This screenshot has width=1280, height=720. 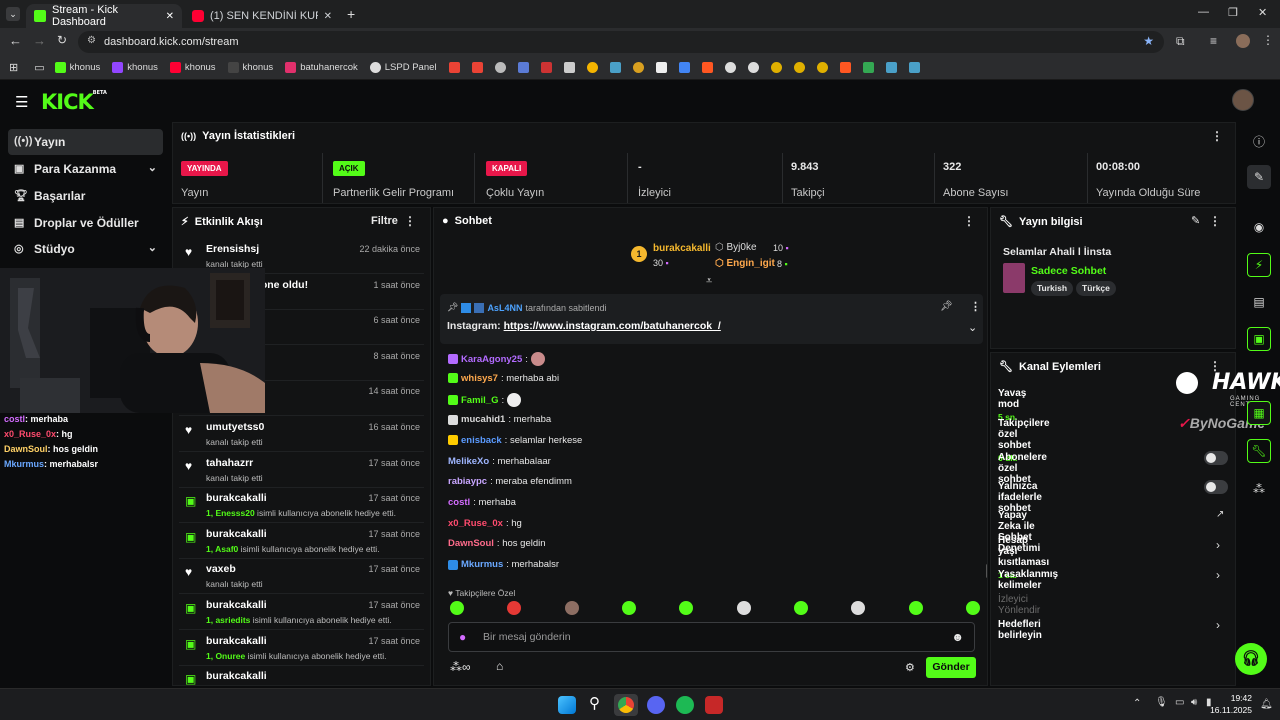 I want to click on channel-action-7: İzleyici Yönlendir, so click(x=1019, y=605).